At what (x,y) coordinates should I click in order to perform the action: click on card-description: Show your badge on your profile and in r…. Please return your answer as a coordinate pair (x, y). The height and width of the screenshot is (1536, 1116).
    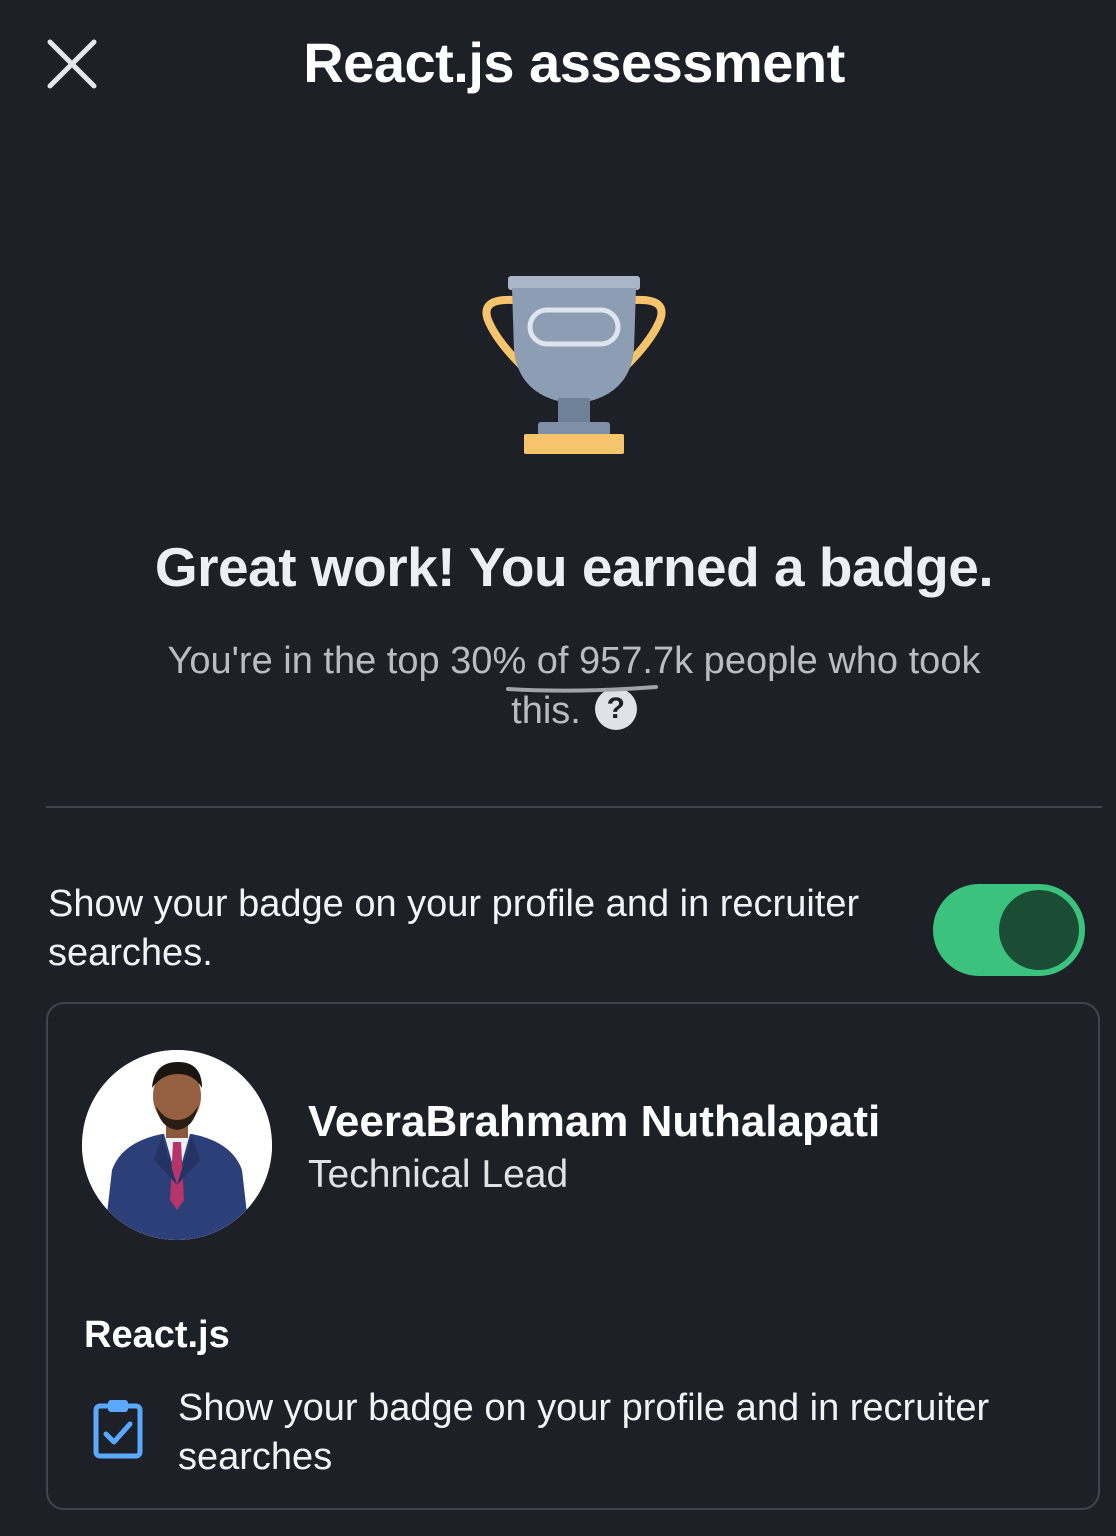
    Looking at the image, I should click on (584, 1432).